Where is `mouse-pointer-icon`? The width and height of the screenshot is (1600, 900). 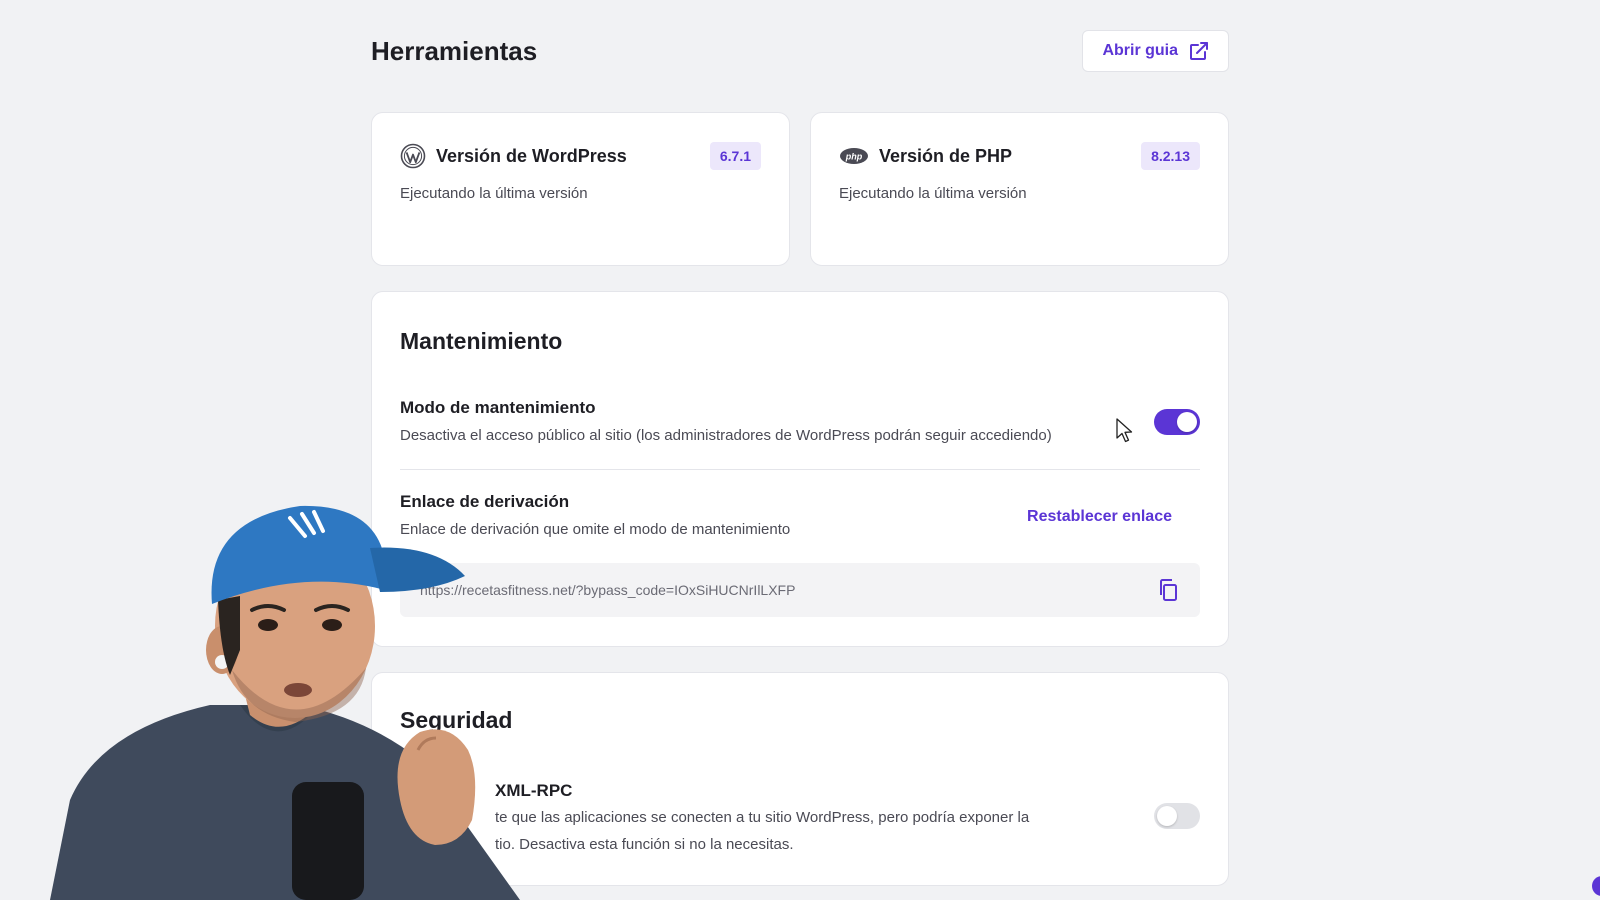
mouse-pointer-icon is located at coordinates (1124, 430).